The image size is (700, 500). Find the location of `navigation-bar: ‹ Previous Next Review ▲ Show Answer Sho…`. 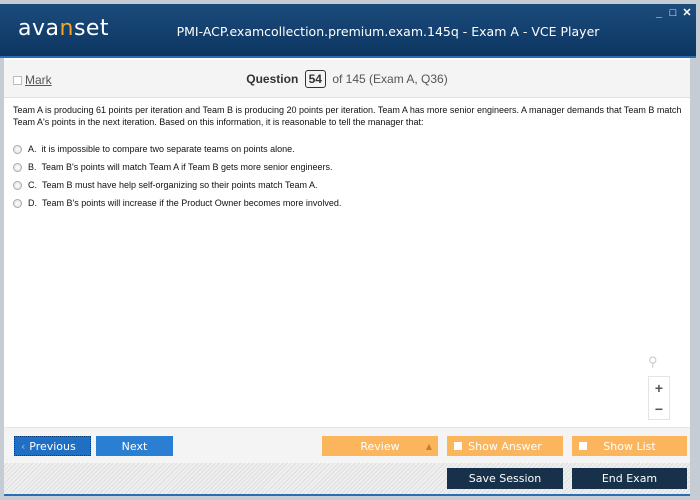

navigation-bar: ‹ Previous Next Review ▲ Show Answer Sho… is located at coordinates (347, 445).